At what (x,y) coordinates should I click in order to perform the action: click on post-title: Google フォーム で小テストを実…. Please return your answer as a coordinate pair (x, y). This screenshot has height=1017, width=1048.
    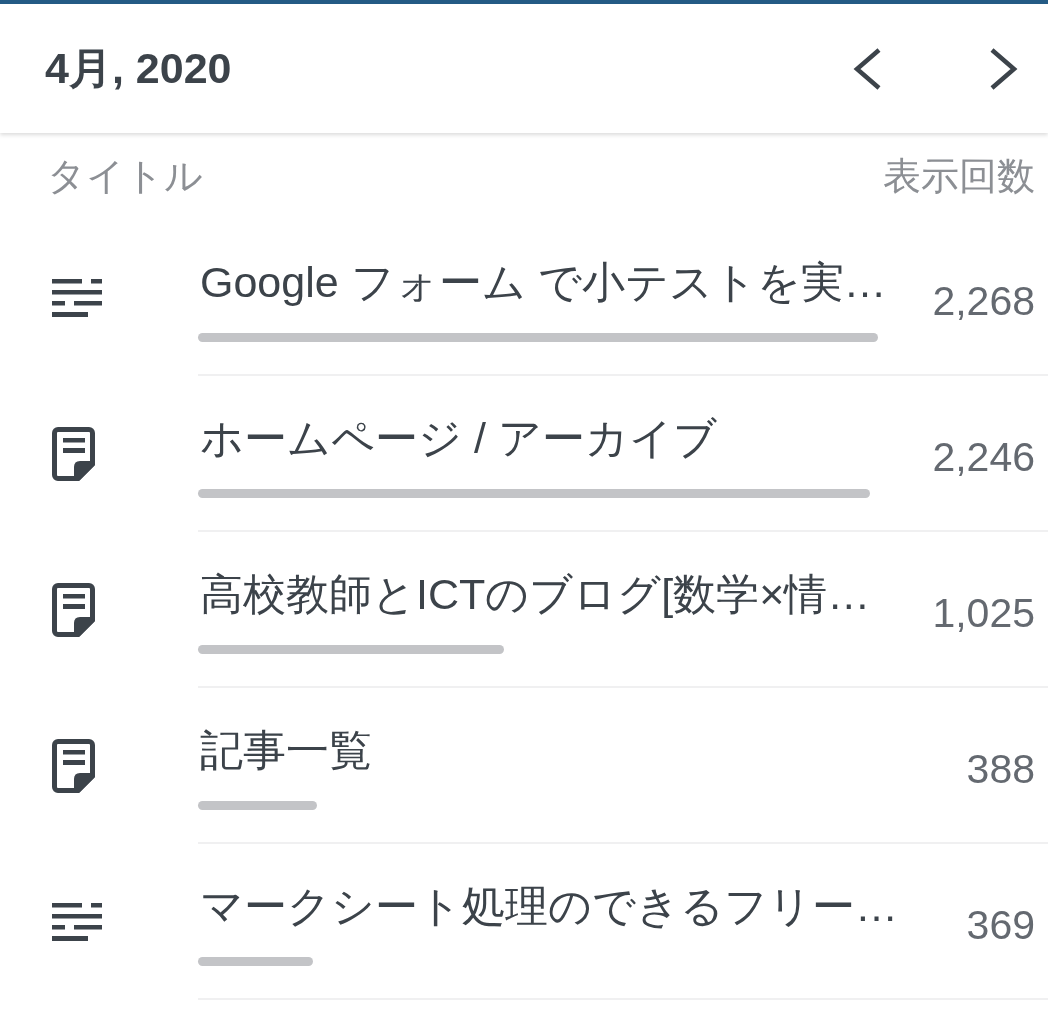
    Looking at the image, I should click on (543, 282).